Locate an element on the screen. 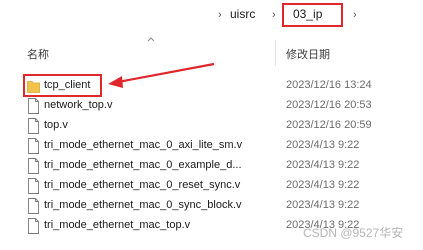 The height and width of the screenshot is (250, 423). watermark: CSDN @9527华安 is located at coordinates (353, 233).